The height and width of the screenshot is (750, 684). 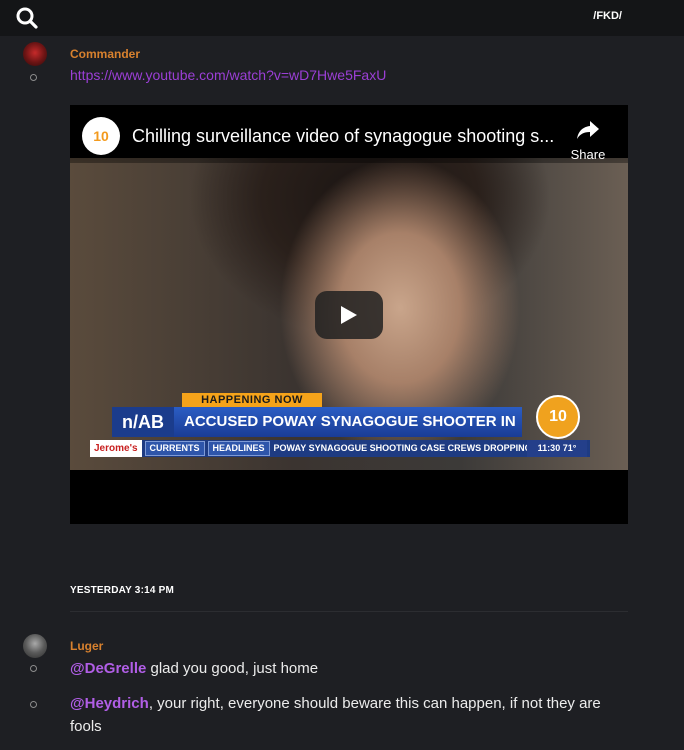 What do you see at coordinates (588, 130) in the screenshot?
I see `share-icon` at bounding box center [588, 130].